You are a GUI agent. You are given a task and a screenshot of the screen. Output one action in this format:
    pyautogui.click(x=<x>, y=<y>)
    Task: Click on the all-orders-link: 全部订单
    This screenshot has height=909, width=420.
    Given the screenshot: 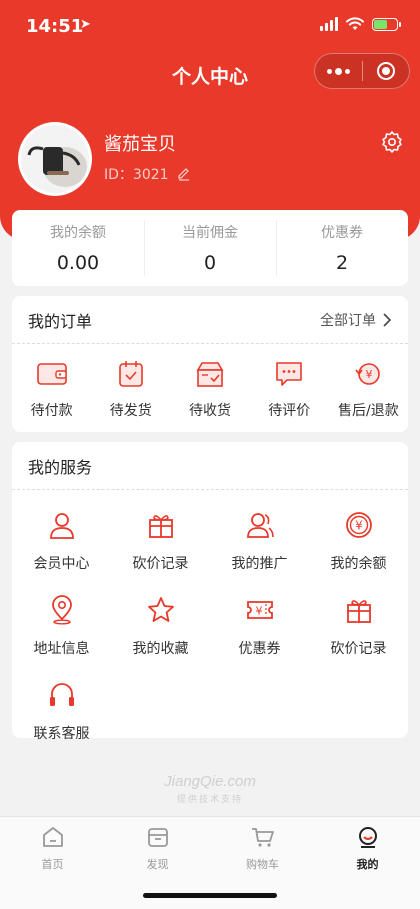 What is the action you would take?
    pyautogui.click(x=356, y=320)
    